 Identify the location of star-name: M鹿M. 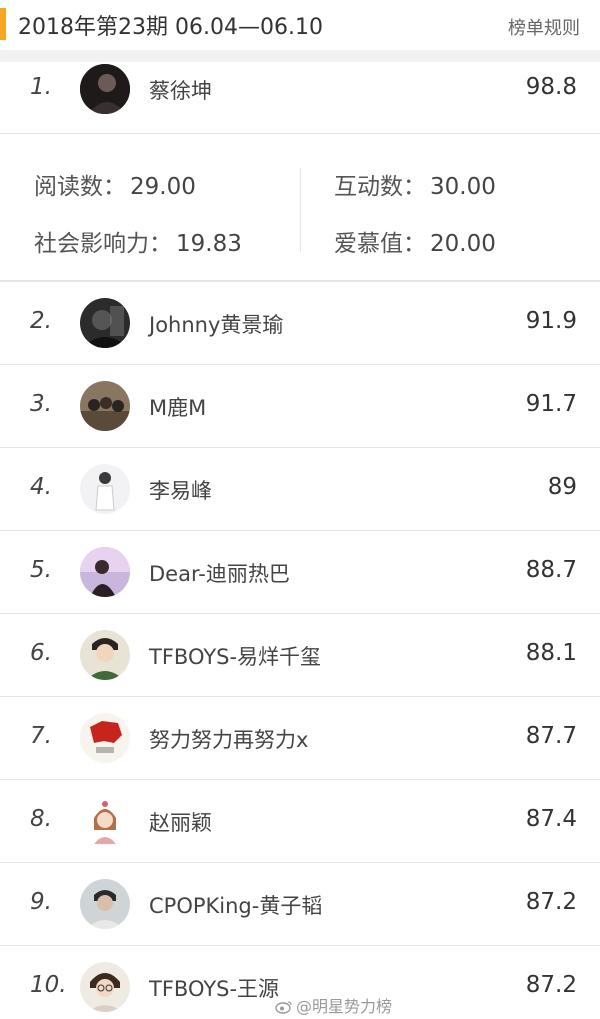
(178, 408).